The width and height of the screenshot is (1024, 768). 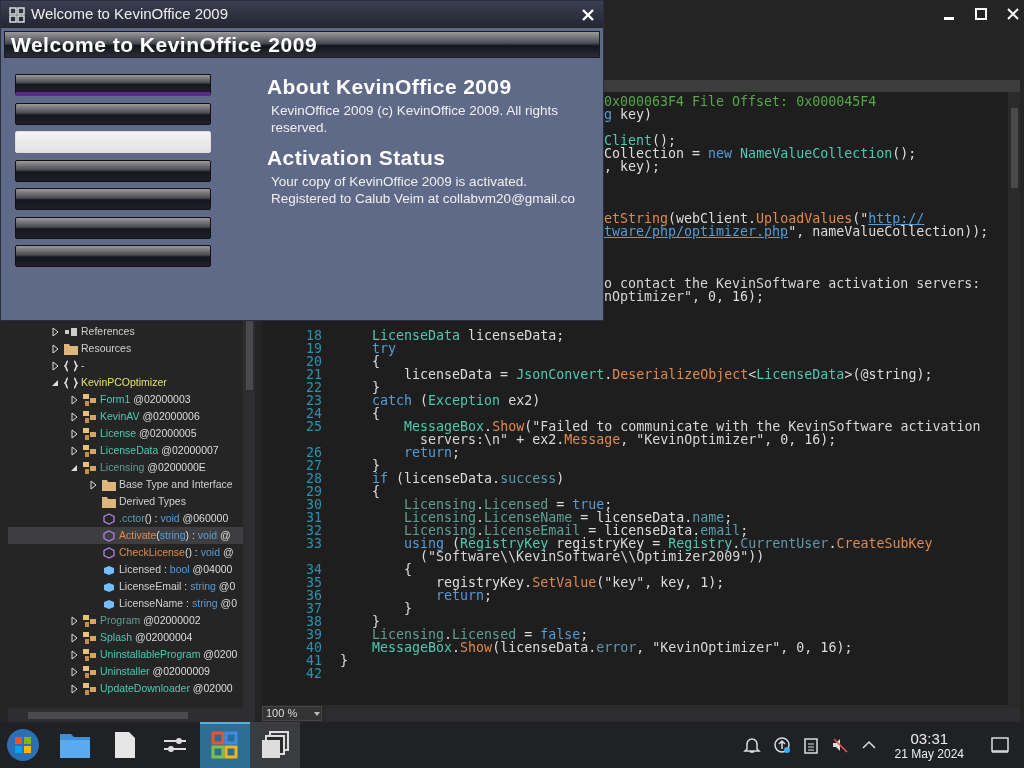 What do you see at coordinates (292, 713) in the screenshot?
I see `zoom-dropdown: 100 %` at bounding box center [292, 713].